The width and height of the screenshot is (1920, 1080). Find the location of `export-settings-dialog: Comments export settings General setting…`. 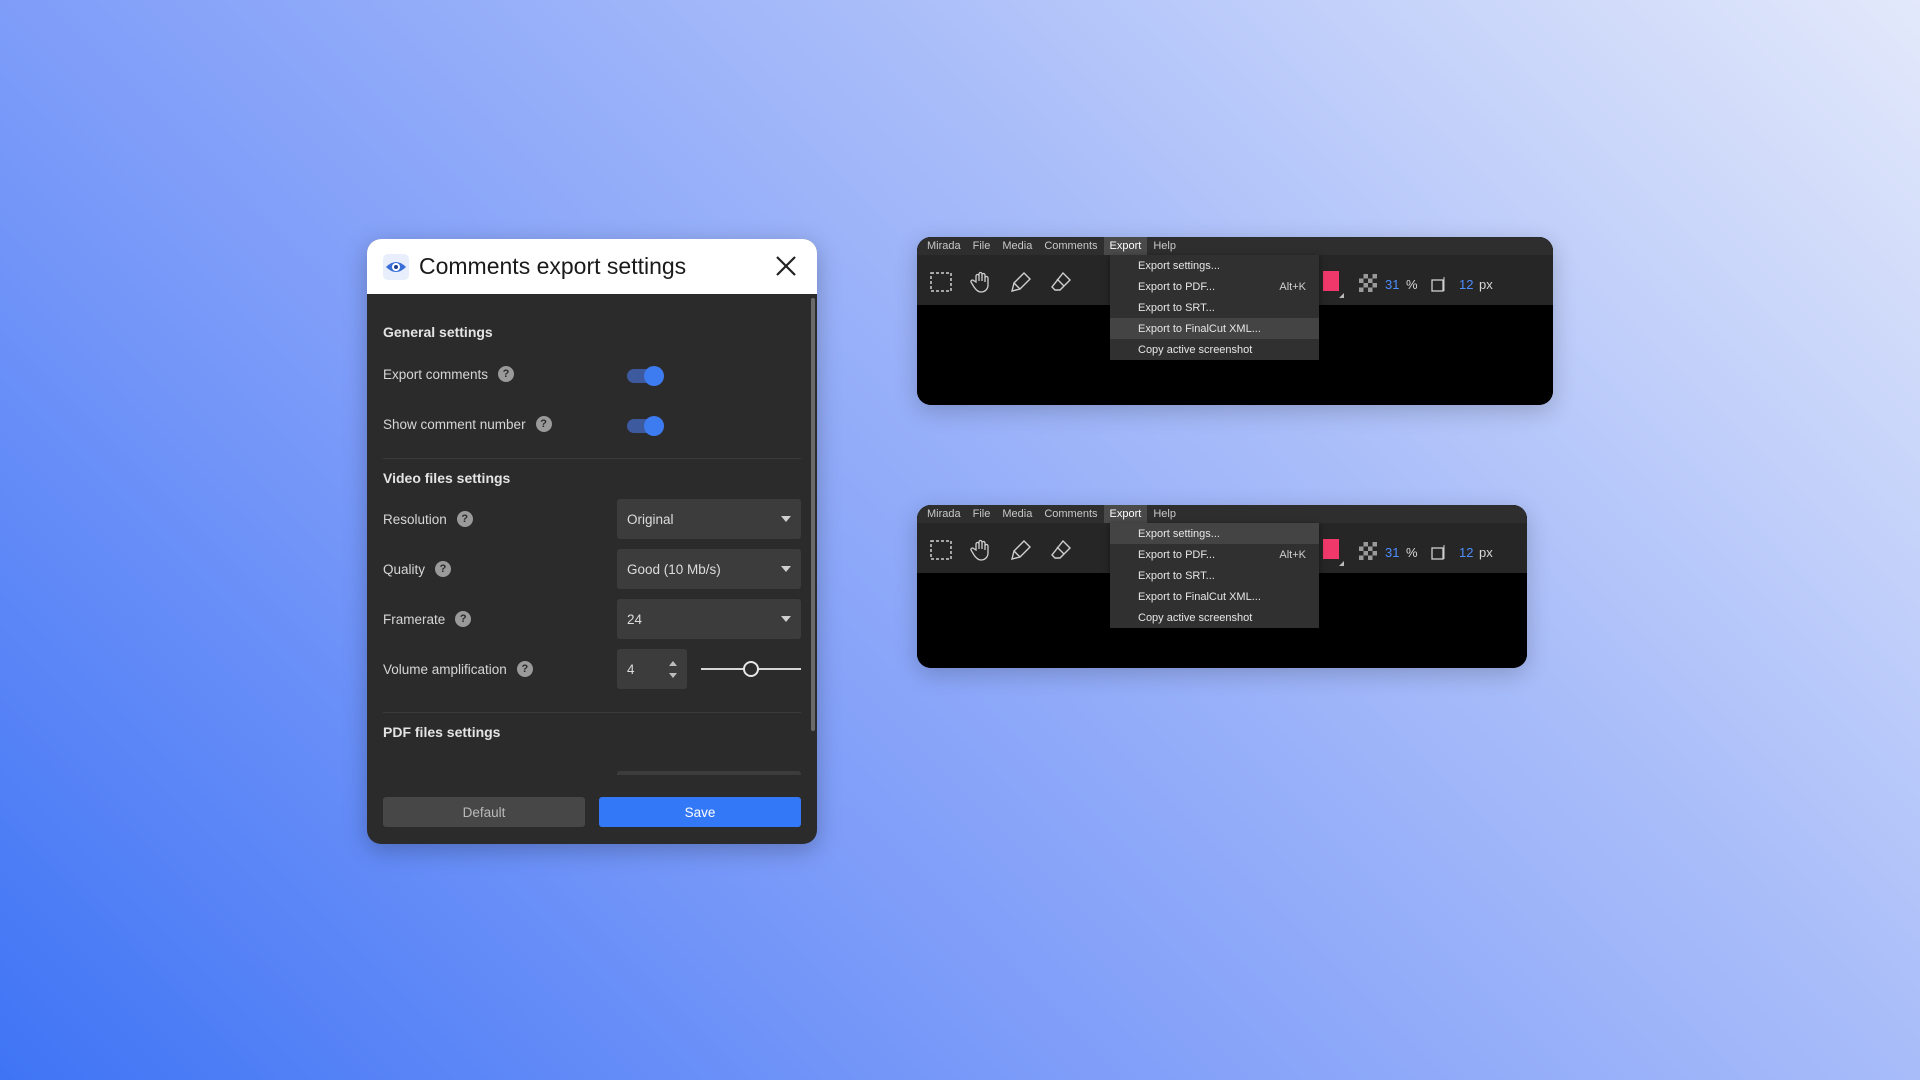

export-settings-dialog: Comments export settings General setting… is located at coordinates (592, 541).